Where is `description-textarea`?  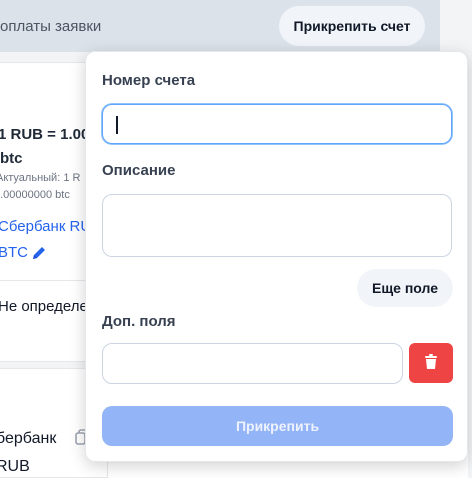
description-textarea is located at coordinates (277, 225).